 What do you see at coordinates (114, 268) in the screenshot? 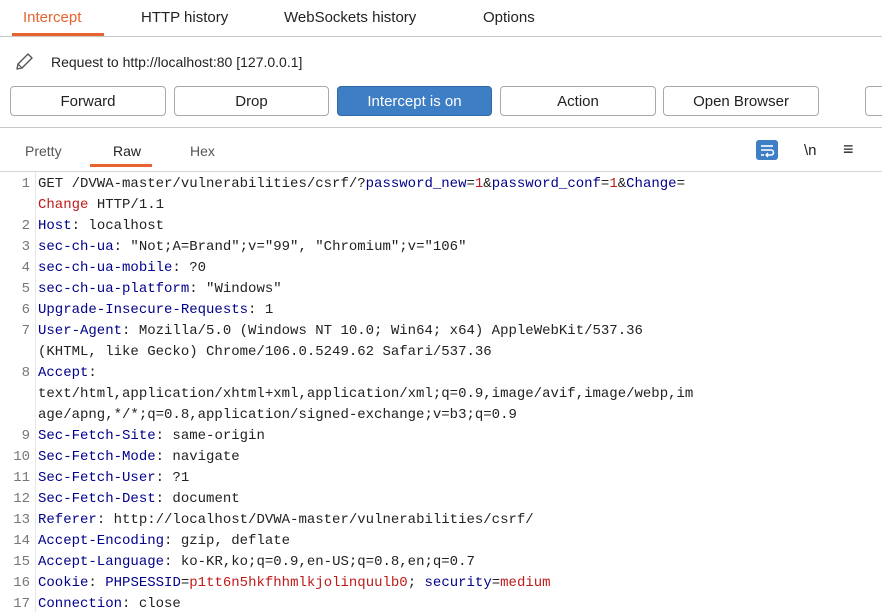
I see `header-line: 4 sec-ch-ua-mobile: ?0` at bounding box center [114, 268].